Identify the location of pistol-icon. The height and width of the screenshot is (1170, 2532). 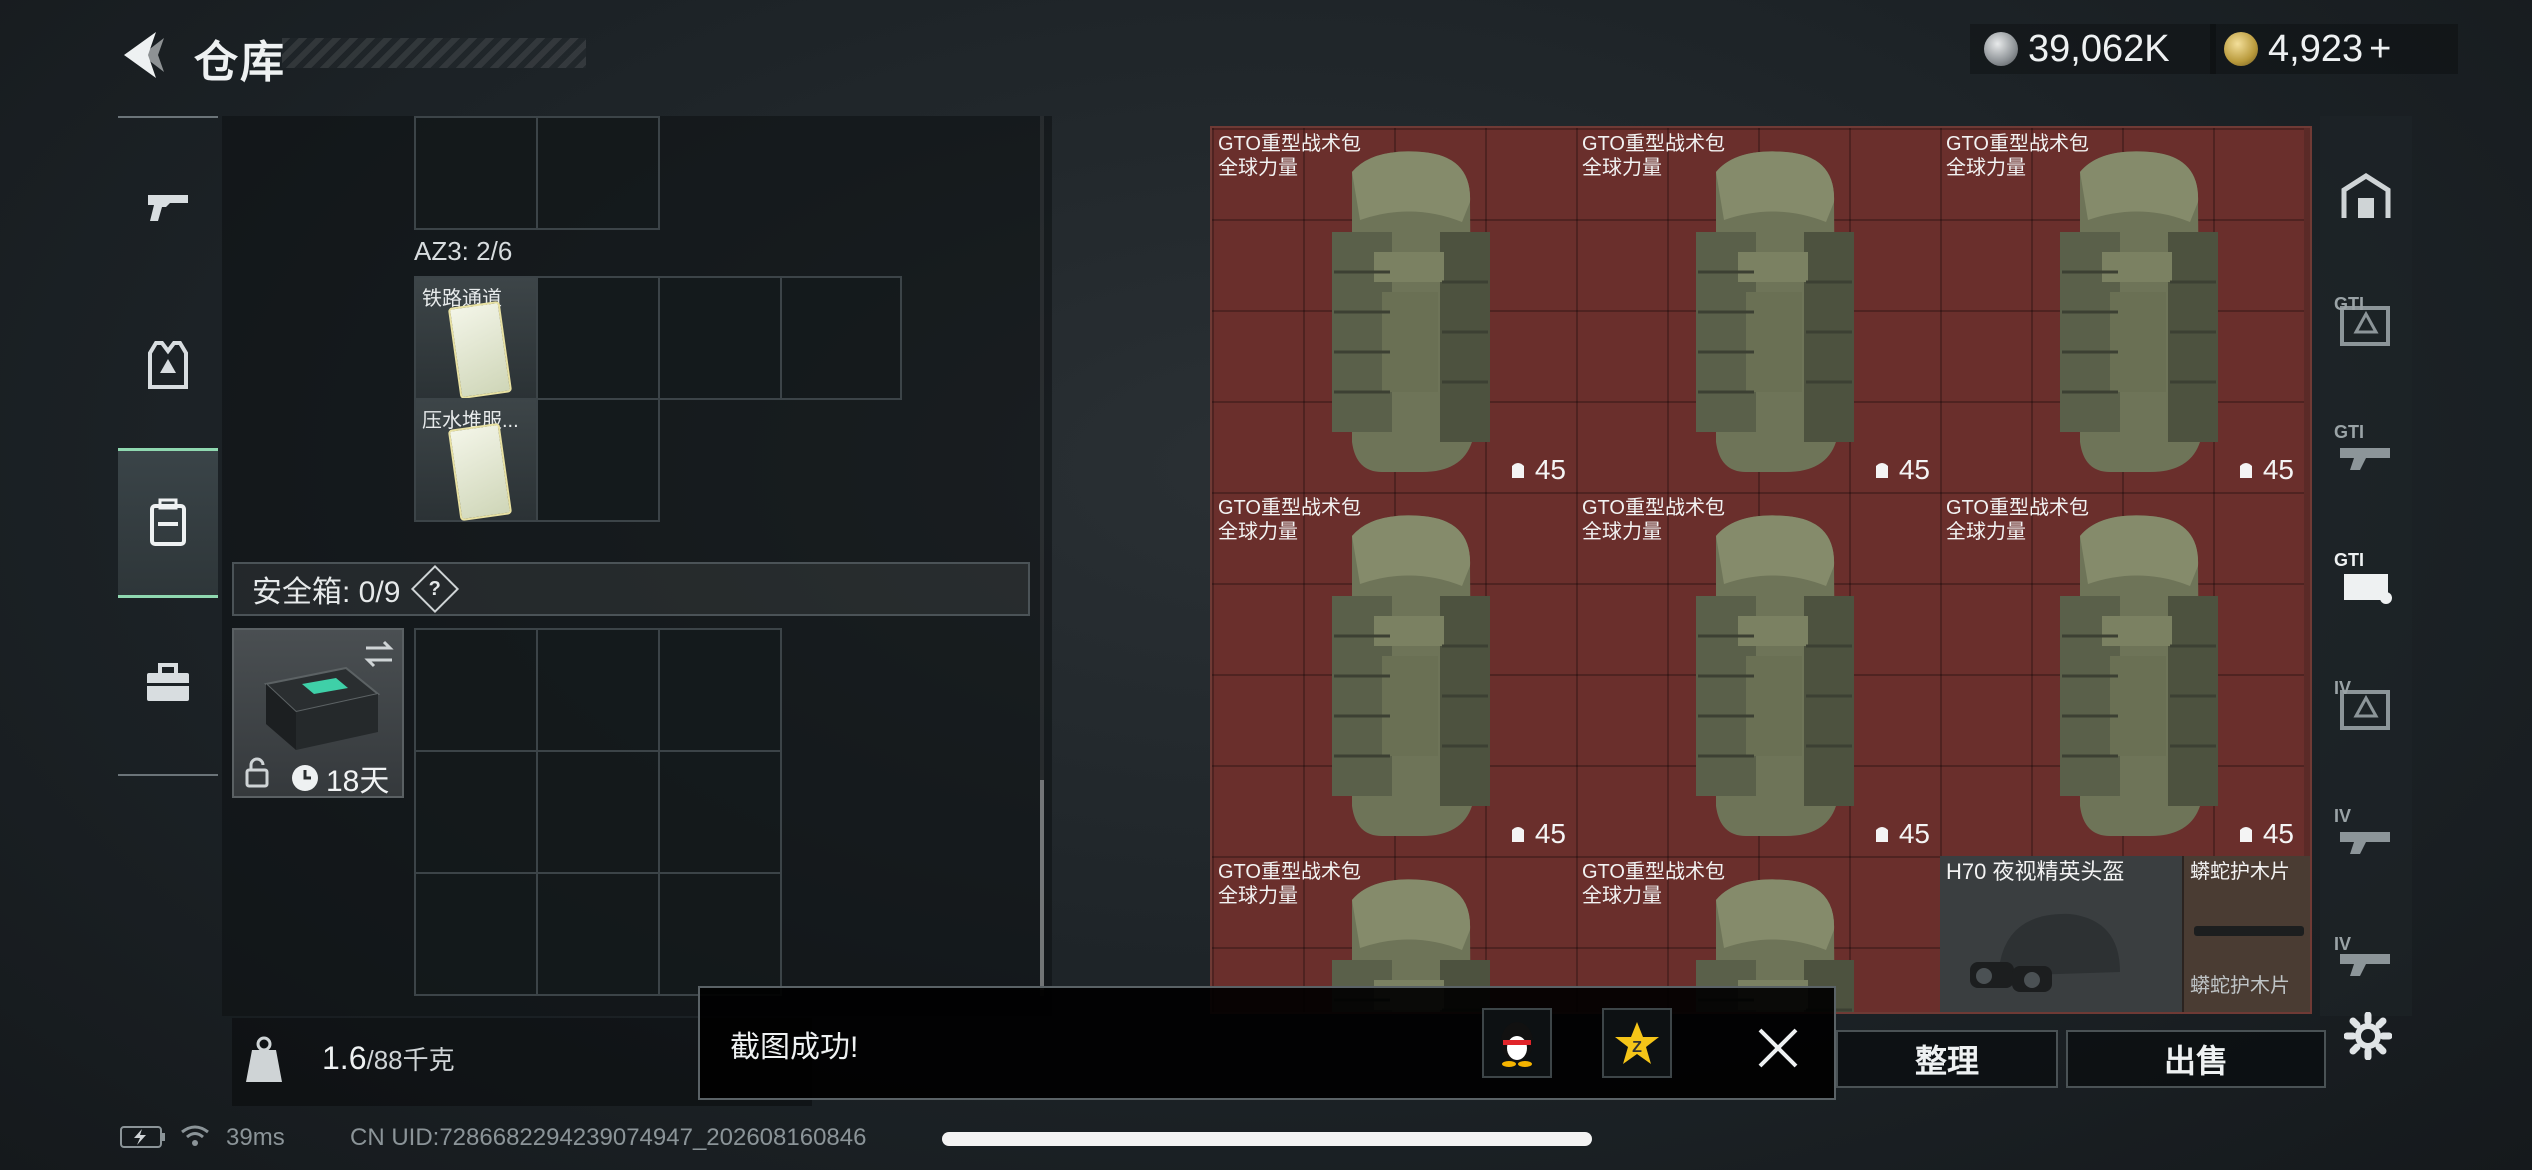
(168, 208).